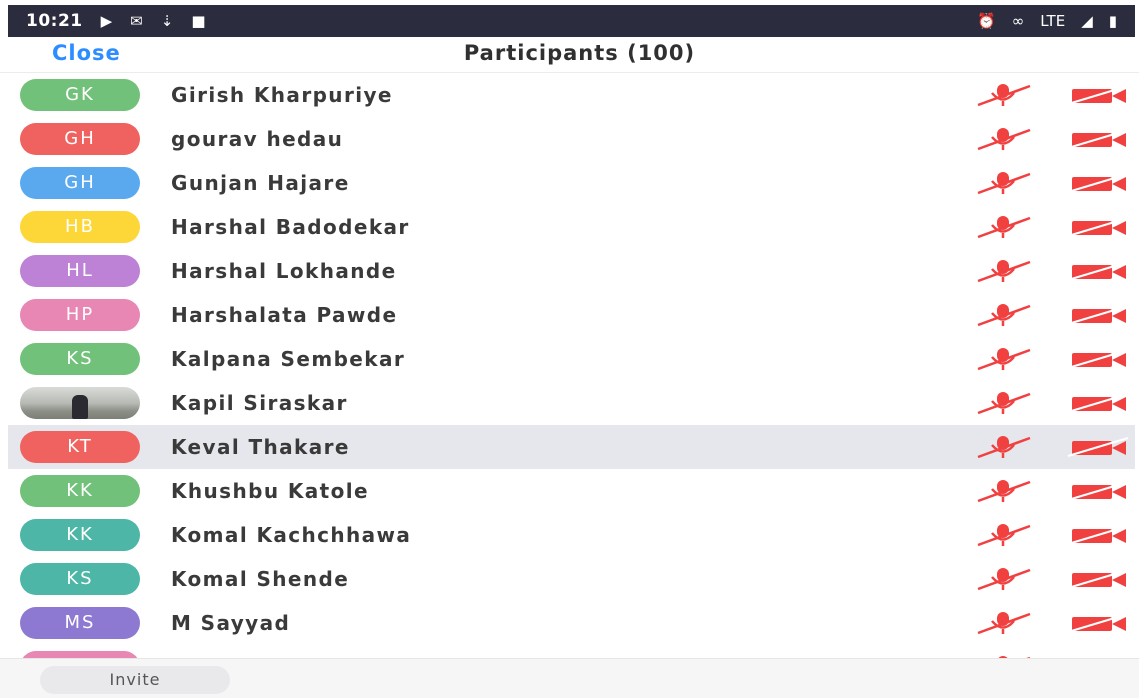 The height and width of the screenshot is (698, 1139). What do you see at coordinates (288, 359) in the screenshot?
I see `participant-name: Kalpana Sembekar` at bounding box center [288, 359].